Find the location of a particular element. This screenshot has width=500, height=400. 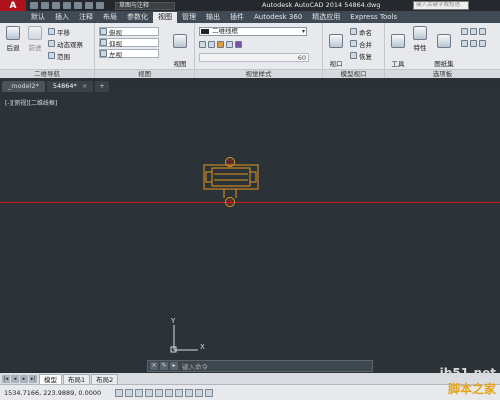

ducs-icon is located at coordinates (189, 392).